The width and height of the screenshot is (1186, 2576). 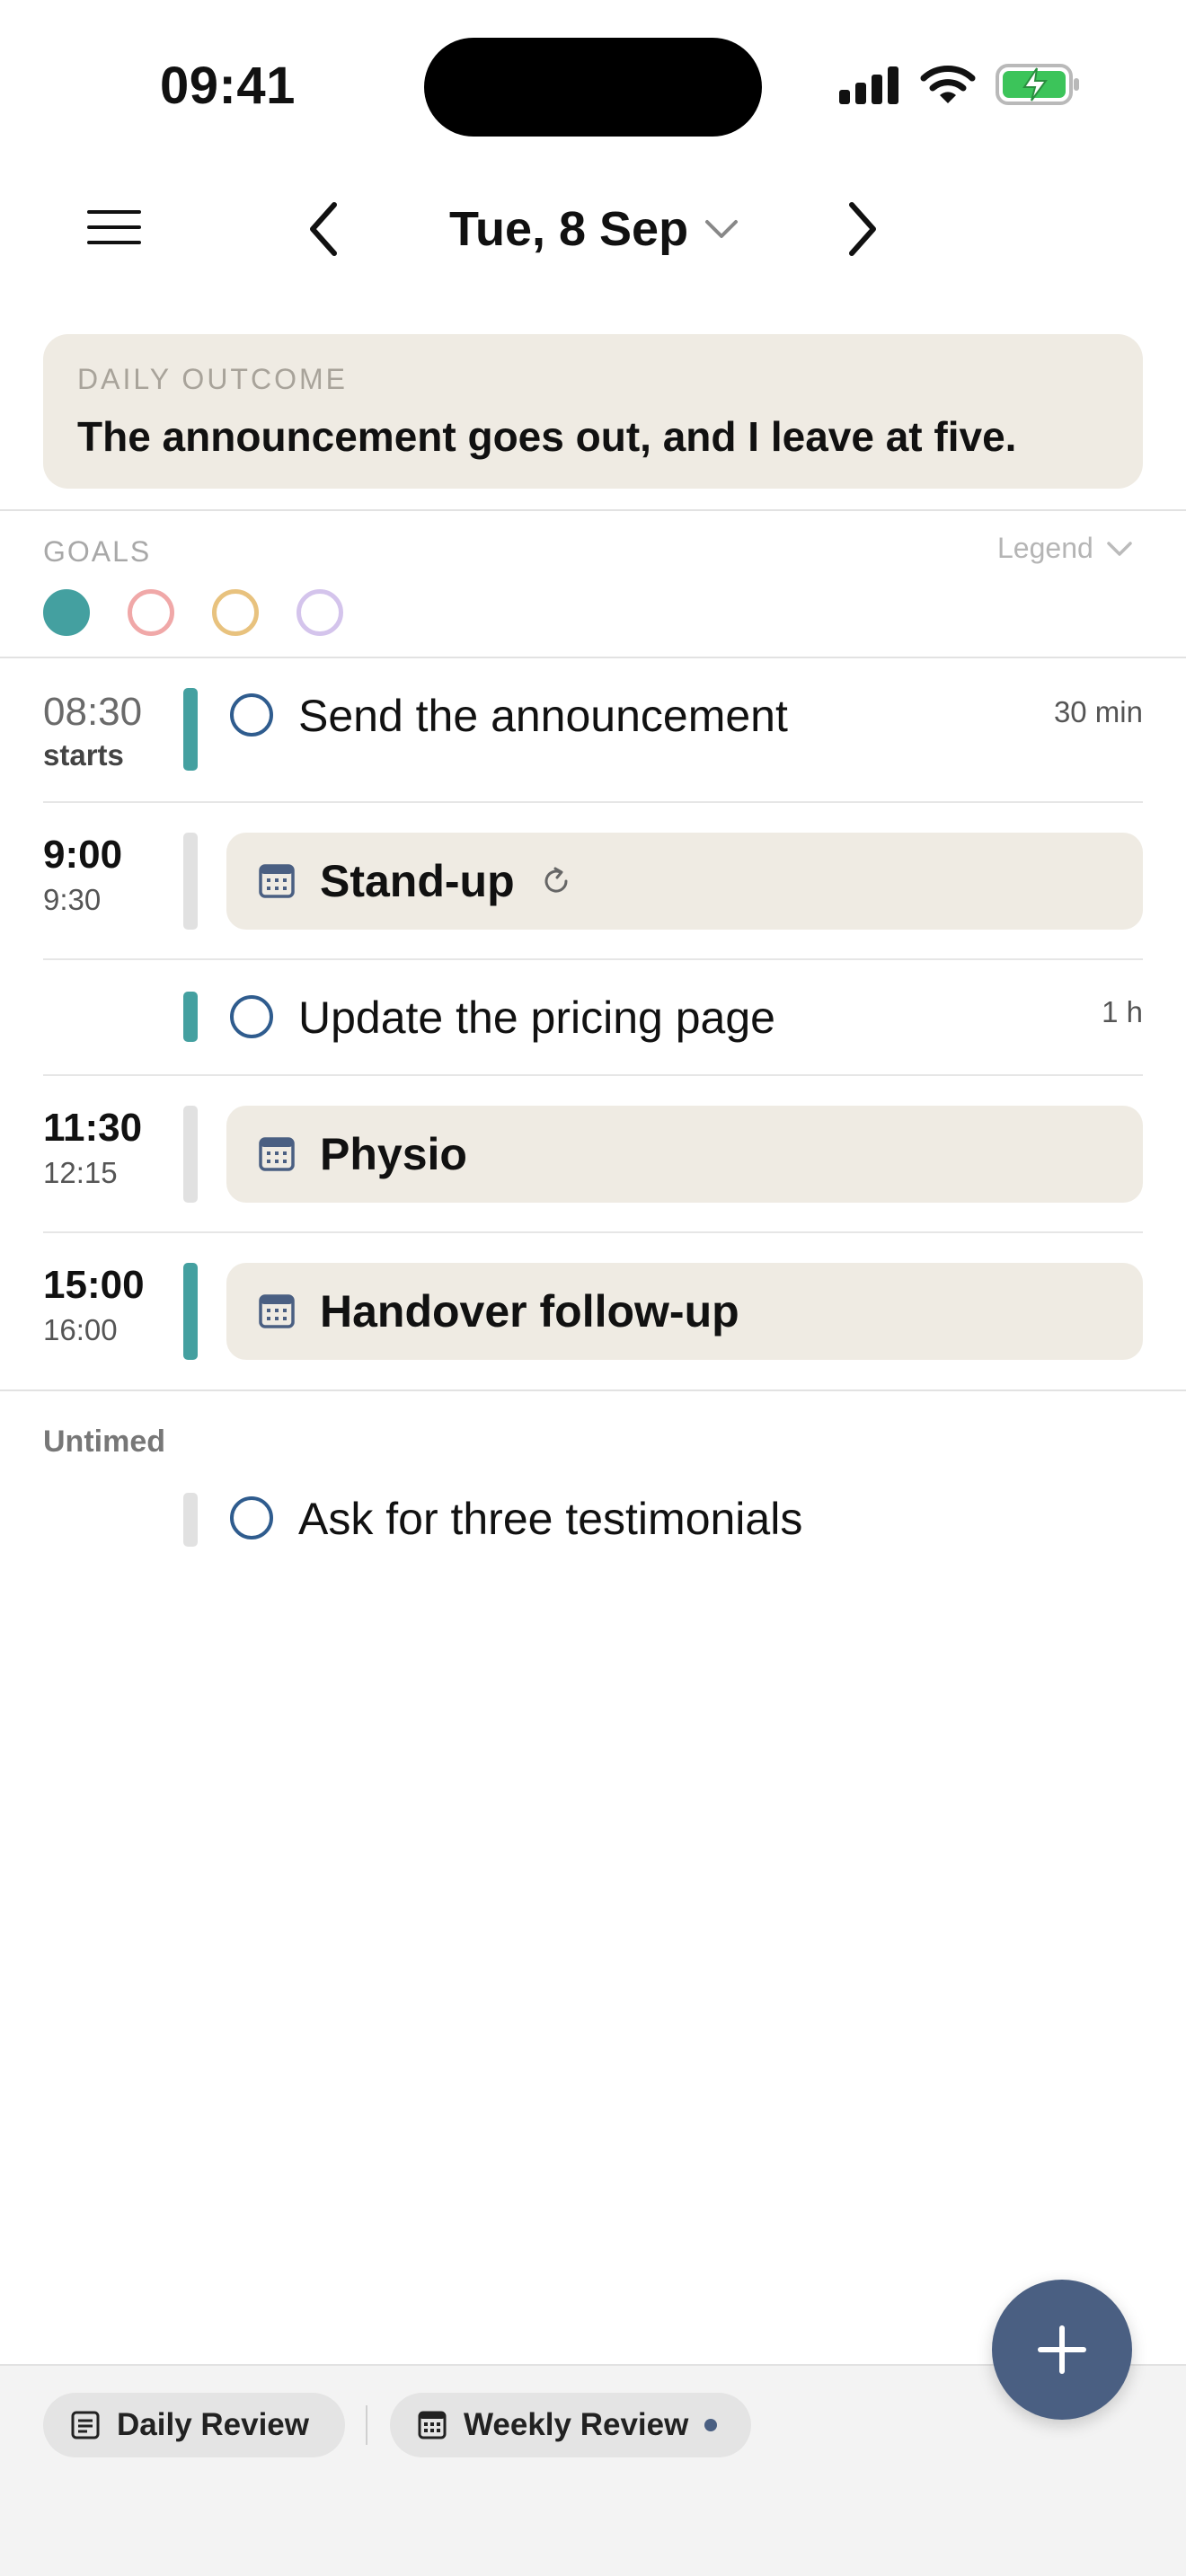 What do you see at coordinates (417, 881) in the screenshot?
I see `event-title: Stand-up` at bounding box center [417, 881].